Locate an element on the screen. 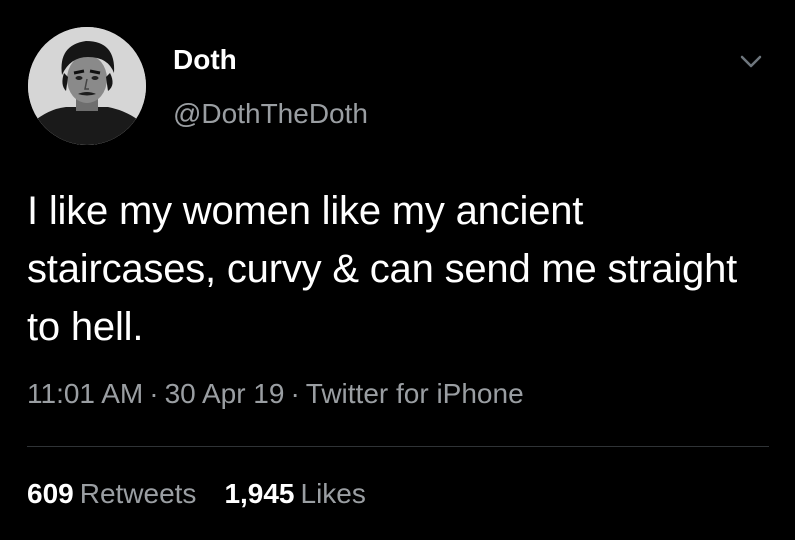 This screenshot has width=795, height=540. tweet-stats: 609 Retweets 1,945 Likes is located at coordinates (196, 494).